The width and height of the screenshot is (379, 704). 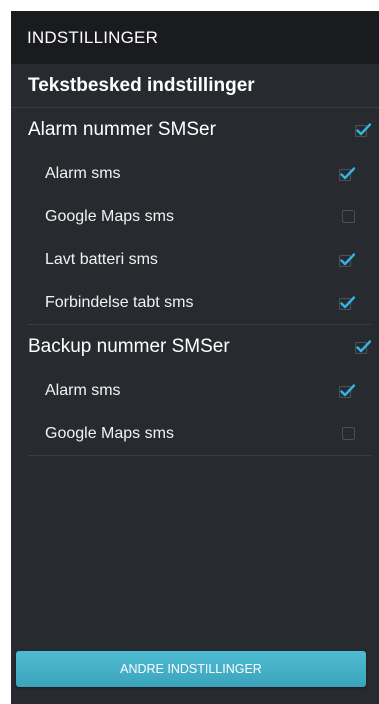 I want to click on button-label: ANDRE INDSTILLINGER, so click(x=191, y=669).